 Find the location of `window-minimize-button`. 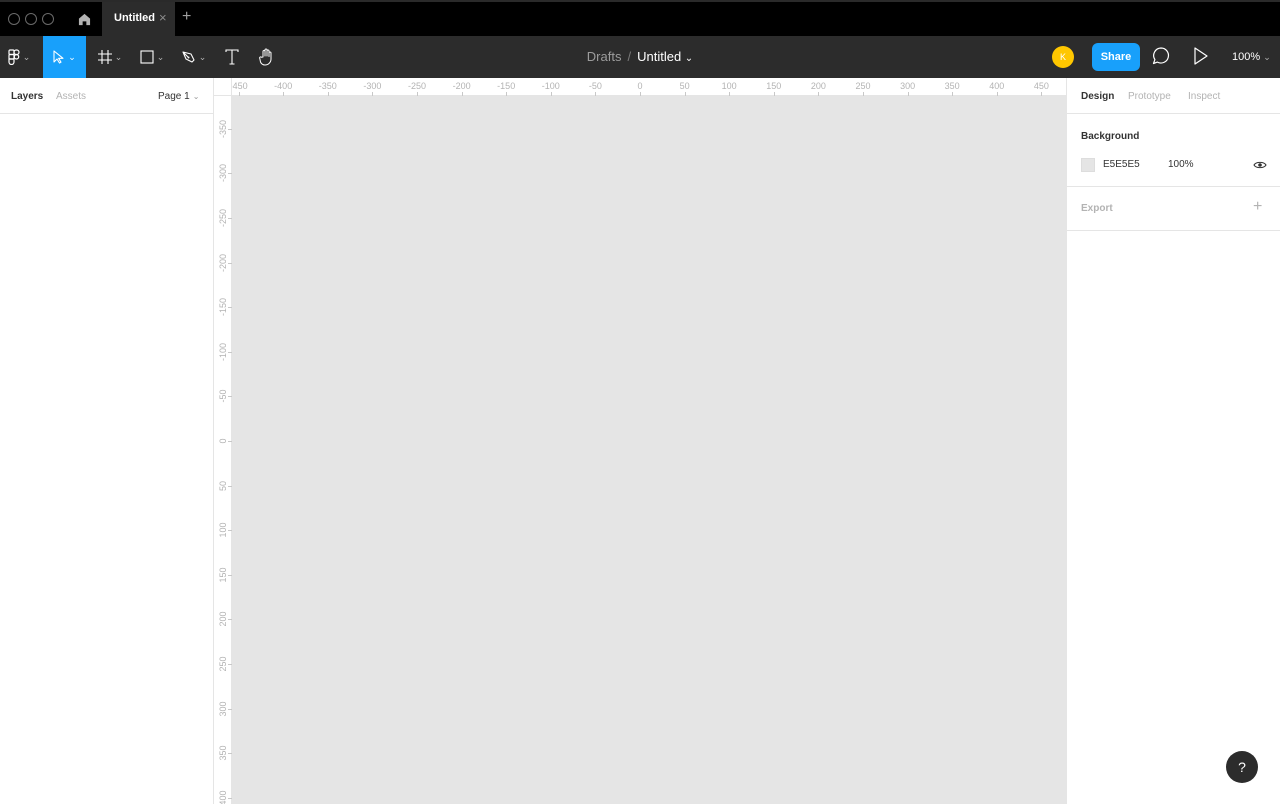

window-minimize-button is located at coordinates (31, 19).